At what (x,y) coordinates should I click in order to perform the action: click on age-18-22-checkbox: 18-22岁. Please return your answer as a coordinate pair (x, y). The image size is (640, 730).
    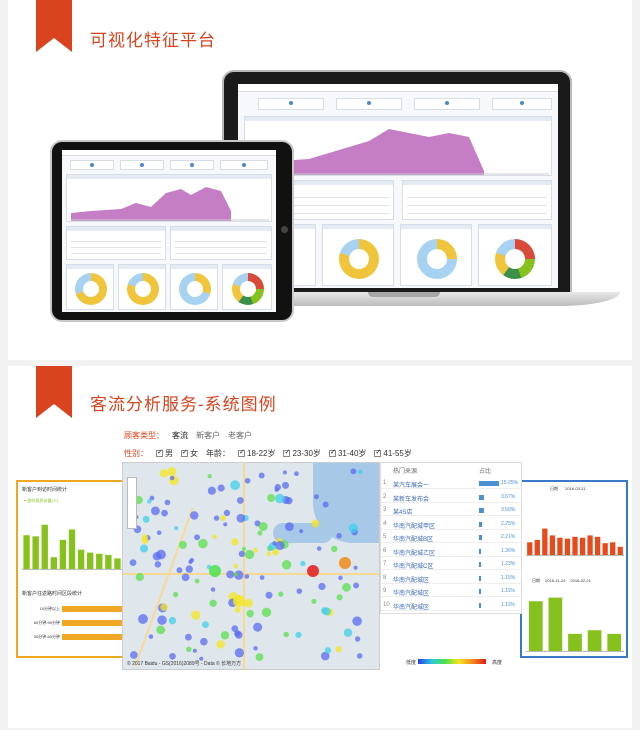
    Looking at the image, I should click on (256, 453).